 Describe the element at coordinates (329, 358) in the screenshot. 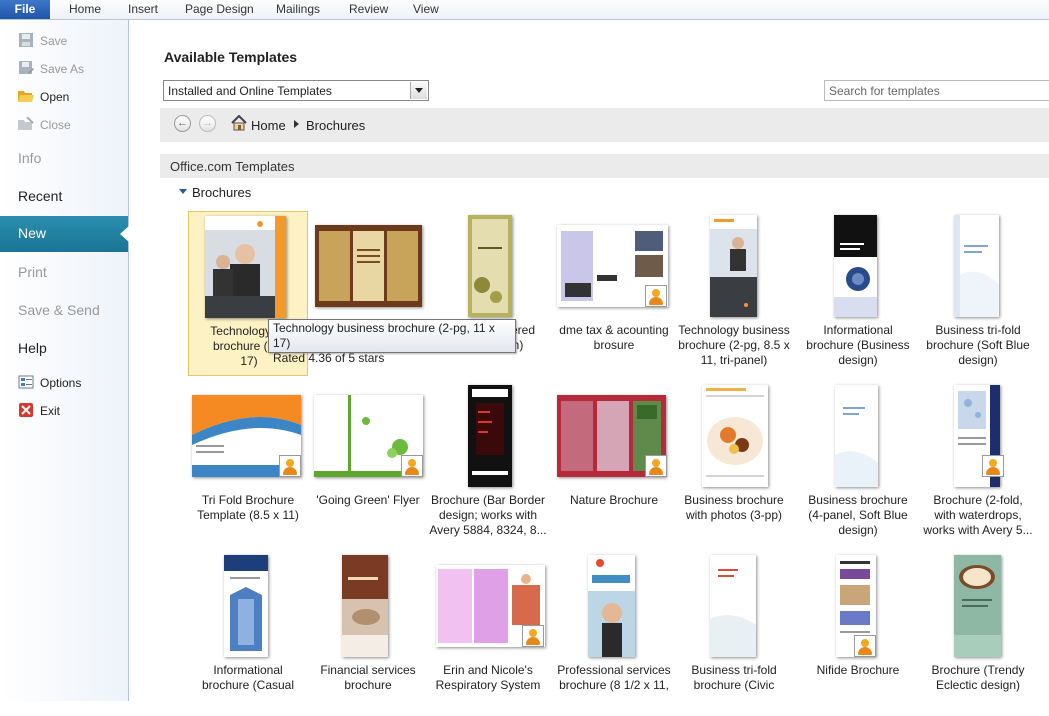

I see `tooltip-rating: Rated 4.36 of 5 stars` at that location.